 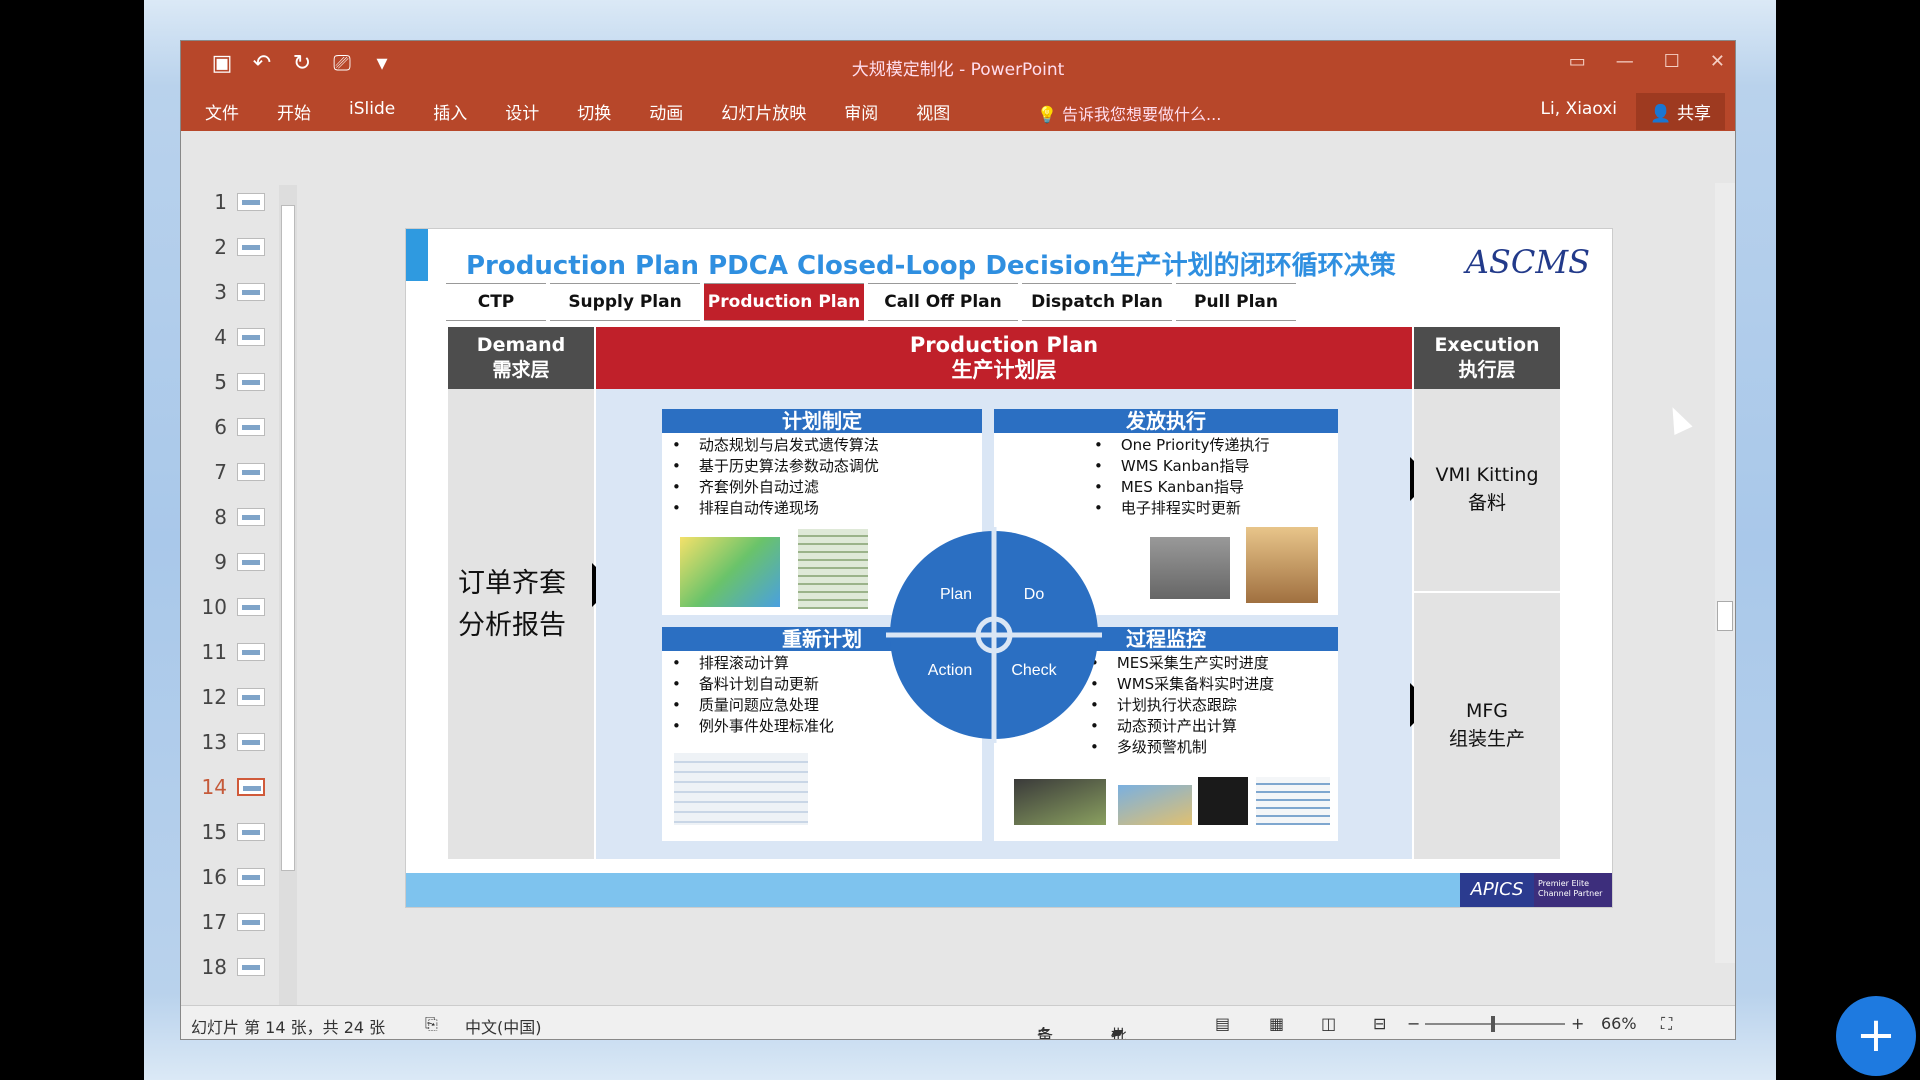 I want to click on add-button: +, so click(x=1876, y=1036).